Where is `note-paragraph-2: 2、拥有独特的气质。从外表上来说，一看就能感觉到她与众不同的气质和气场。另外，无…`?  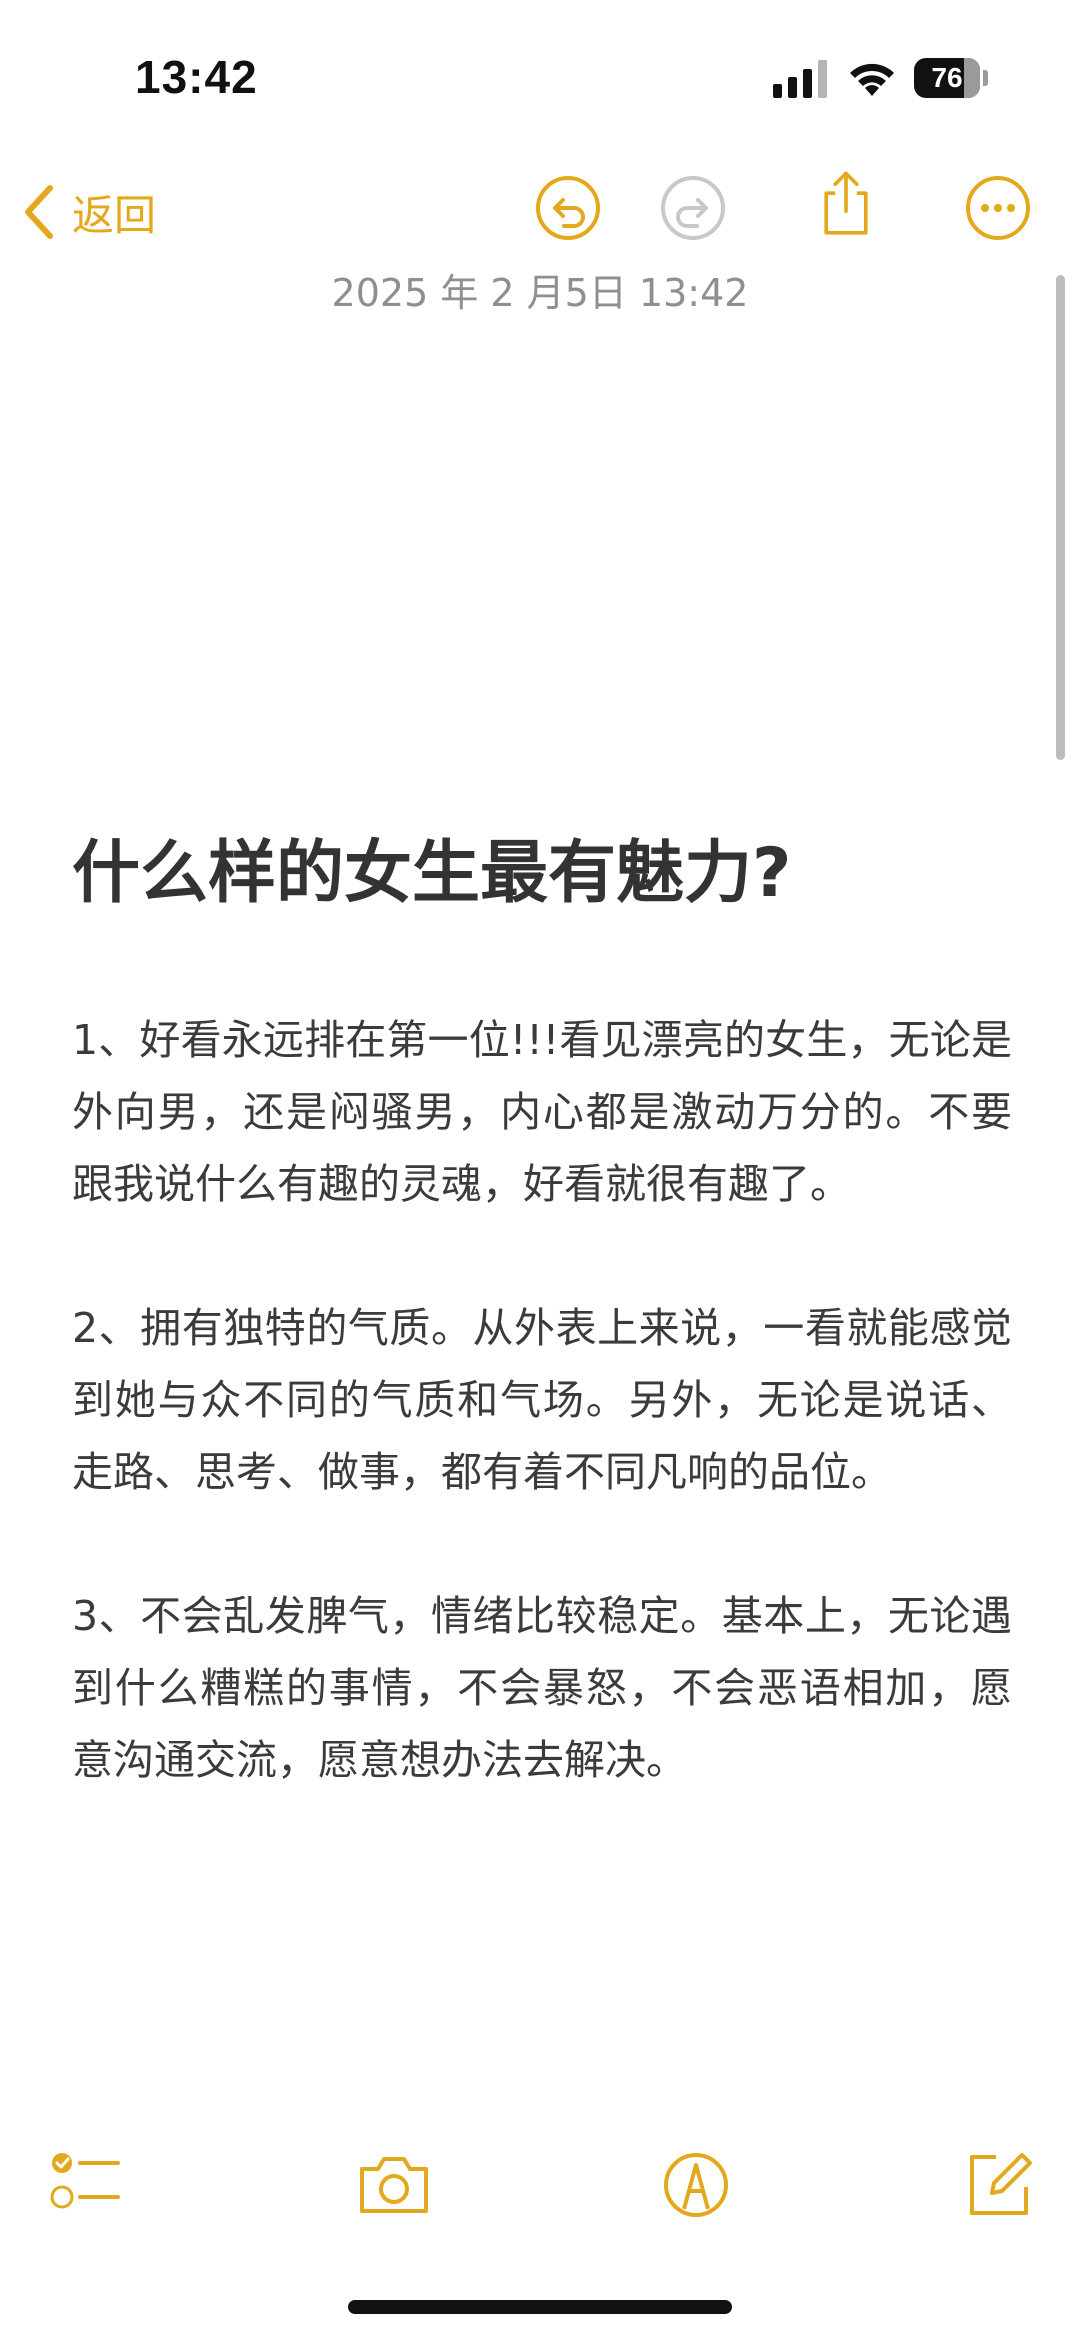 note-paragraph-2: 2、拥有独特的气质。从外表上来说，一看就能感觉到她与众不同的气质和气场。另外，无… is located at coordinates (542, 1400).